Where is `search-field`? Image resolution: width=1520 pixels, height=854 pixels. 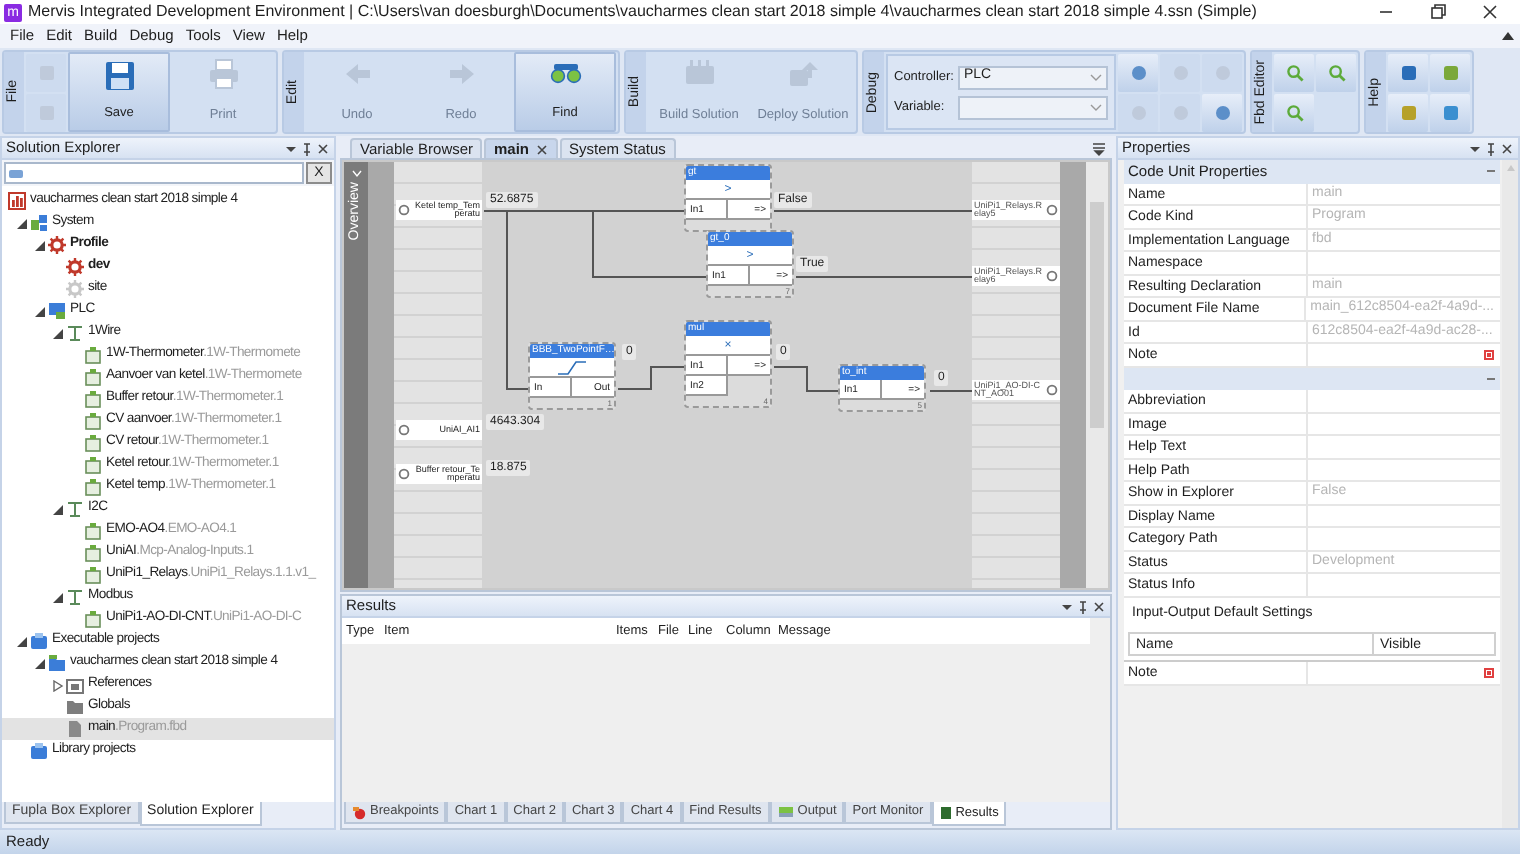
search-field is located at coordinates (154, 173).